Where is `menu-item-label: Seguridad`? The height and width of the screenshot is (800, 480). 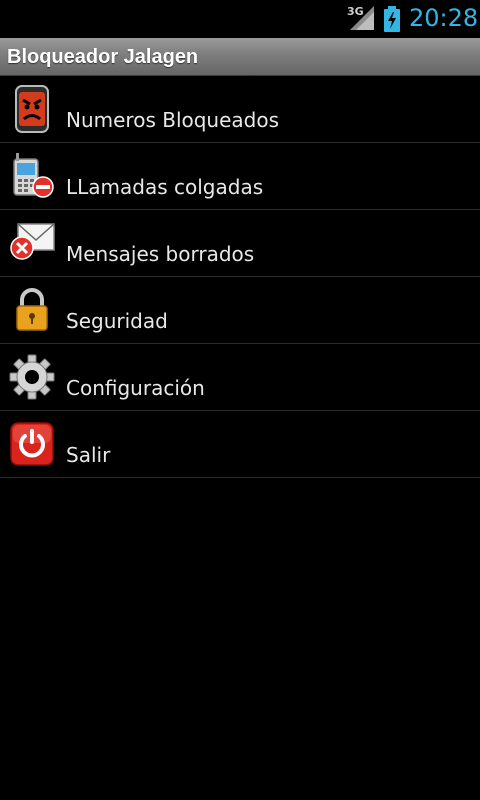 menu-item-label: Seguridad is located at coordinates (117, 321).